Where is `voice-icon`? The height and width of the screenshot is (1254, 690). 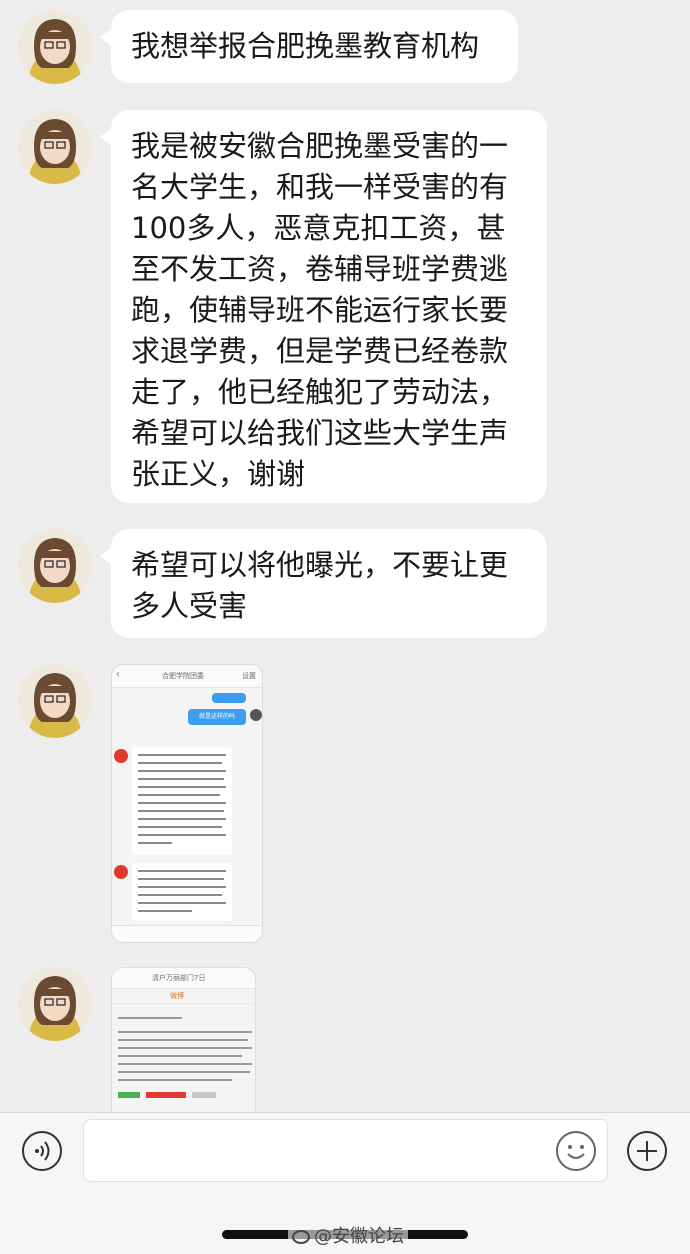
voice-icon is located at coordinates (42, 1151).